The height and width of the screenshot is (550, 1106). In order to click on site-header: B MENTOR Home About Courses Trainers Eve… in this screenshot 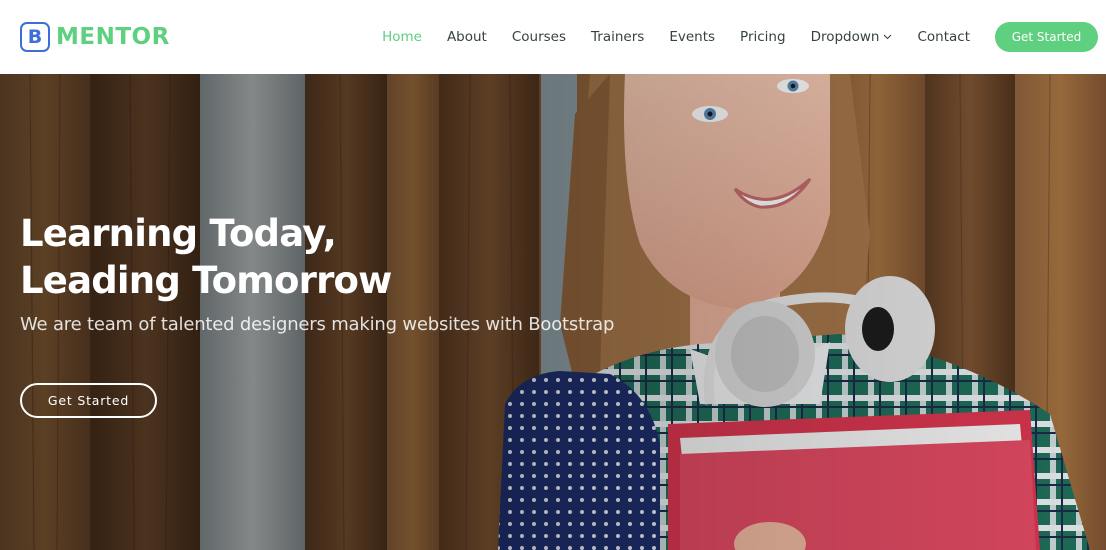, I will do `click(553, 37)`.